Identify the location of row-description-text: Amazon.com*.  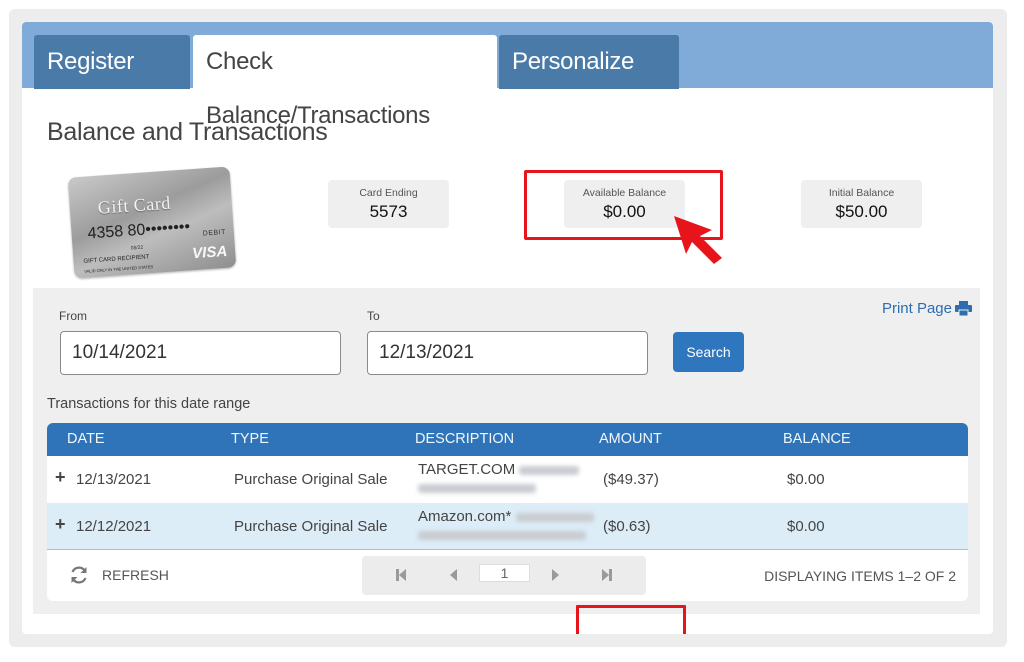
(465, 516).